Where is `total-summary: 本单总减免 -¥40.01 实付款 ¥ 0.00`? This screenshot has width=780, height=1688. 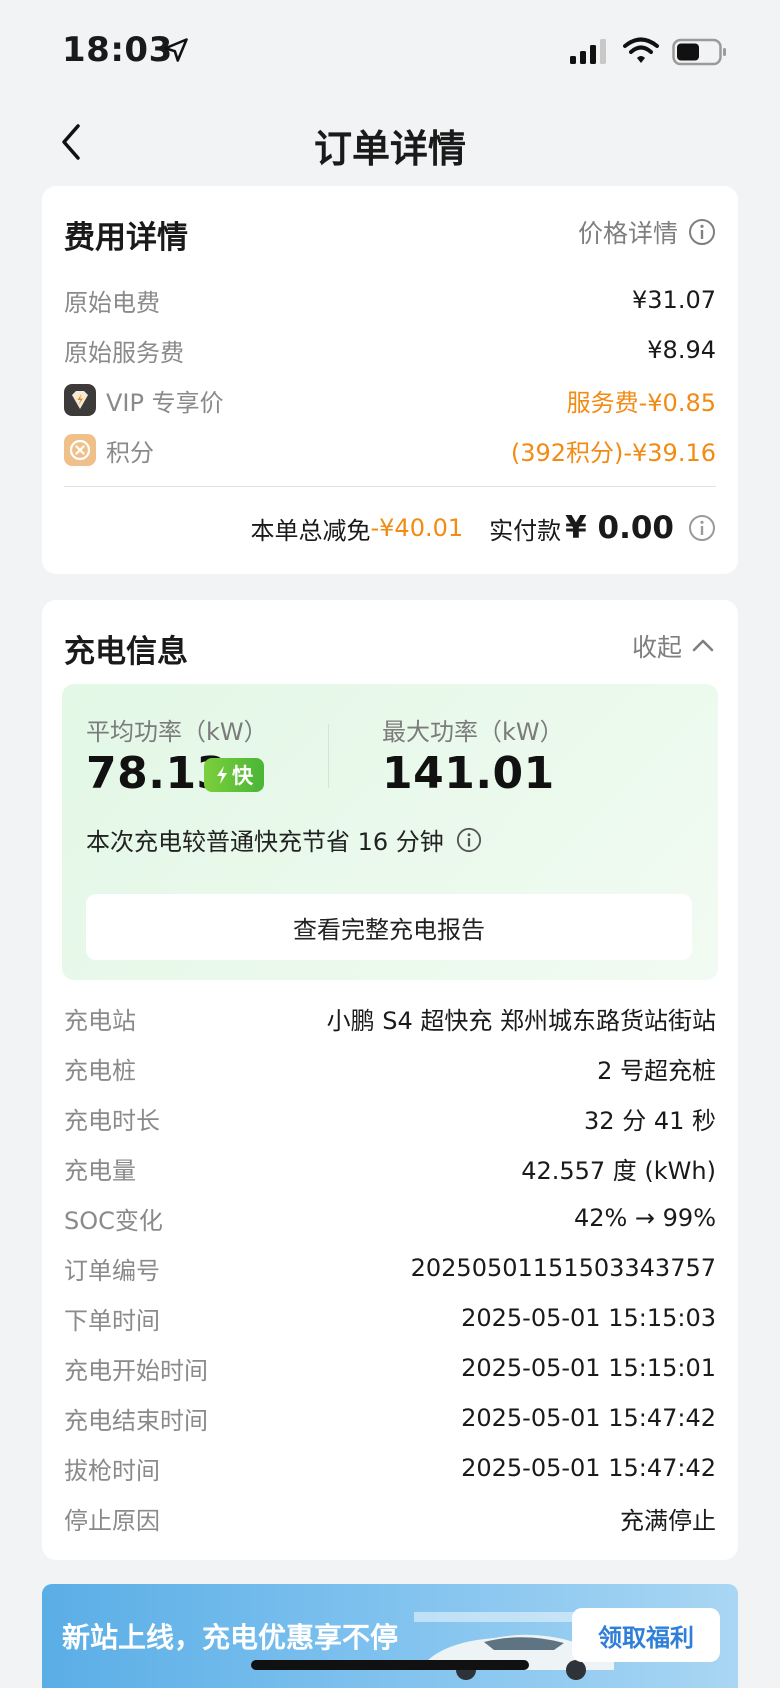 total-summary: 本单总减免 -¥40.01 实付款 ¥ 0.00 is located at coordinates (484, 528).